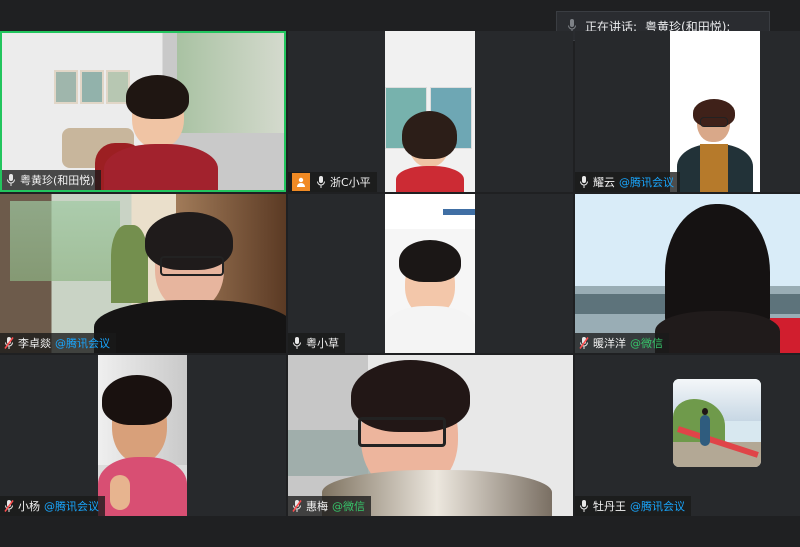 Image resolution: width=800 pixels, height=547 pixels. I want to click on participant-tile-2: 浙C小平, so click(430, 111).